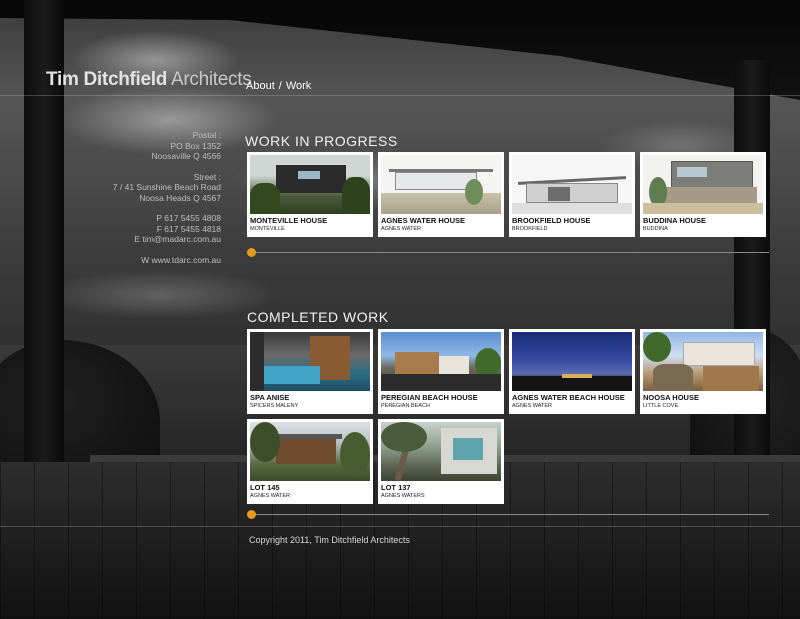  Describe the element at coordinates (188, 218) in the screenshot. I see `phone-number: P 617 5455 4808` at that location.